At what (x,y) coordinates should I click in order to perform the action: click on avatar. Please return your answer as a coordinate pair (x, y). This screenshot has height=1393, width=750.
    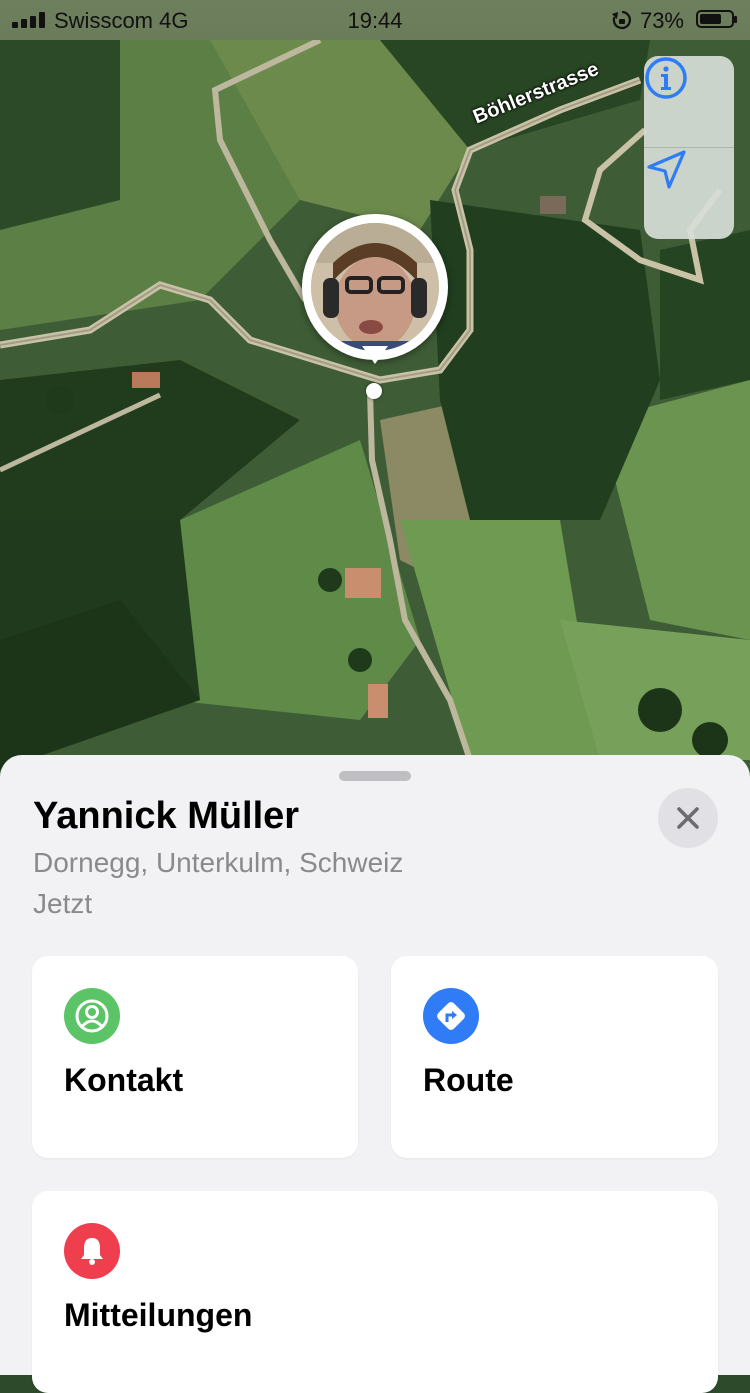
    Looking at the image, I should click on (375, 287).